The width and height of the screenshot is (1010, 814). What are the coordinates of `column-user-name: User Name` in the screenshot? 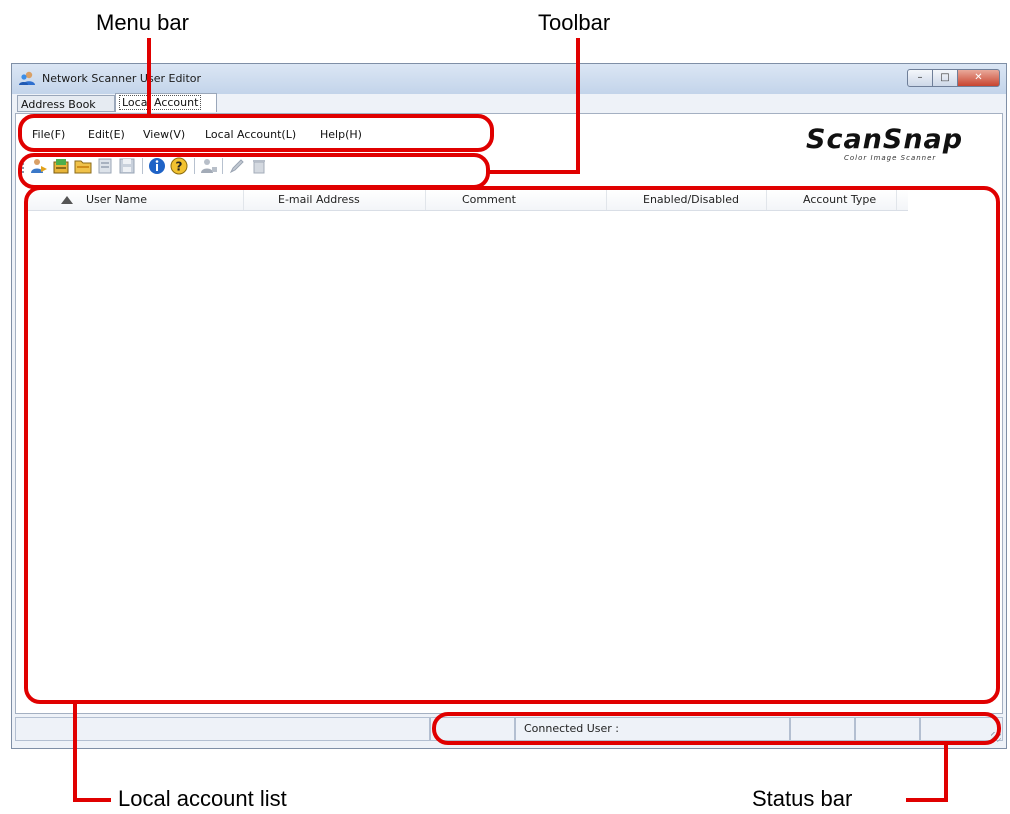 It's located at (136, 200).